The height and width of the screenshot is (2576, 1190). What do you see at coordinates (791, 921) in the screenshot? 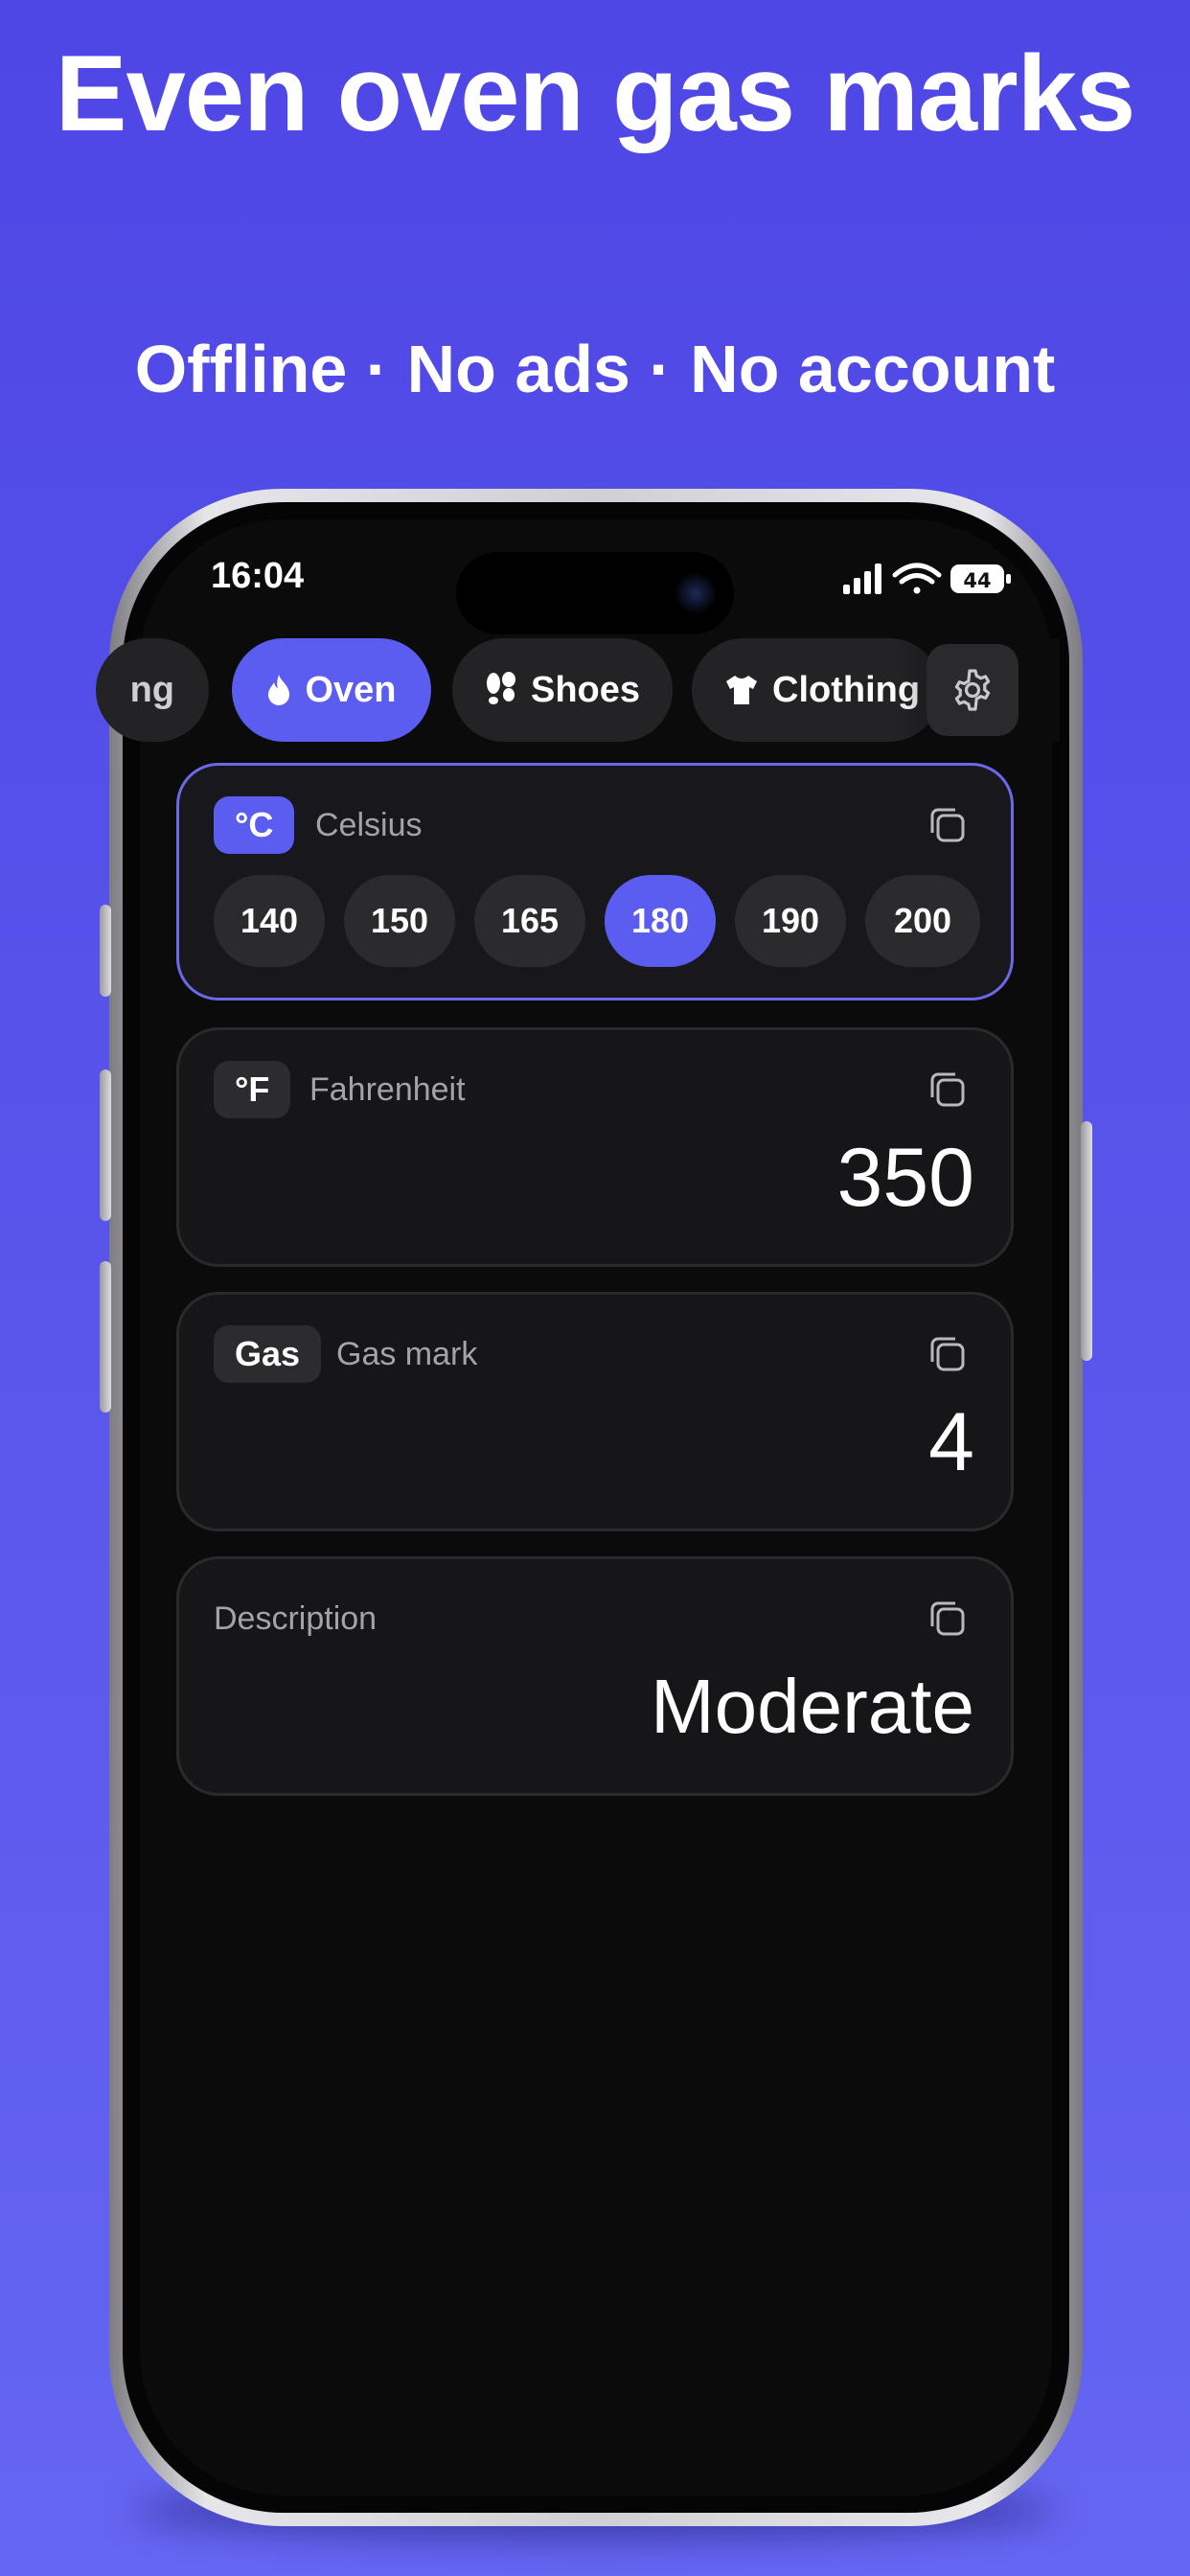
I see `celsius-chip-190: 190` at bounding box center [791, 921].